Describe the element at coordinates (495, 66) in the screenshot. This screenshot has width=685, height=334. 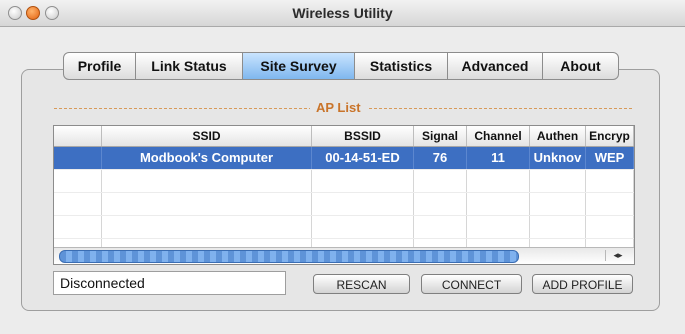
I see `tab-advanced: Advanced` at that location.